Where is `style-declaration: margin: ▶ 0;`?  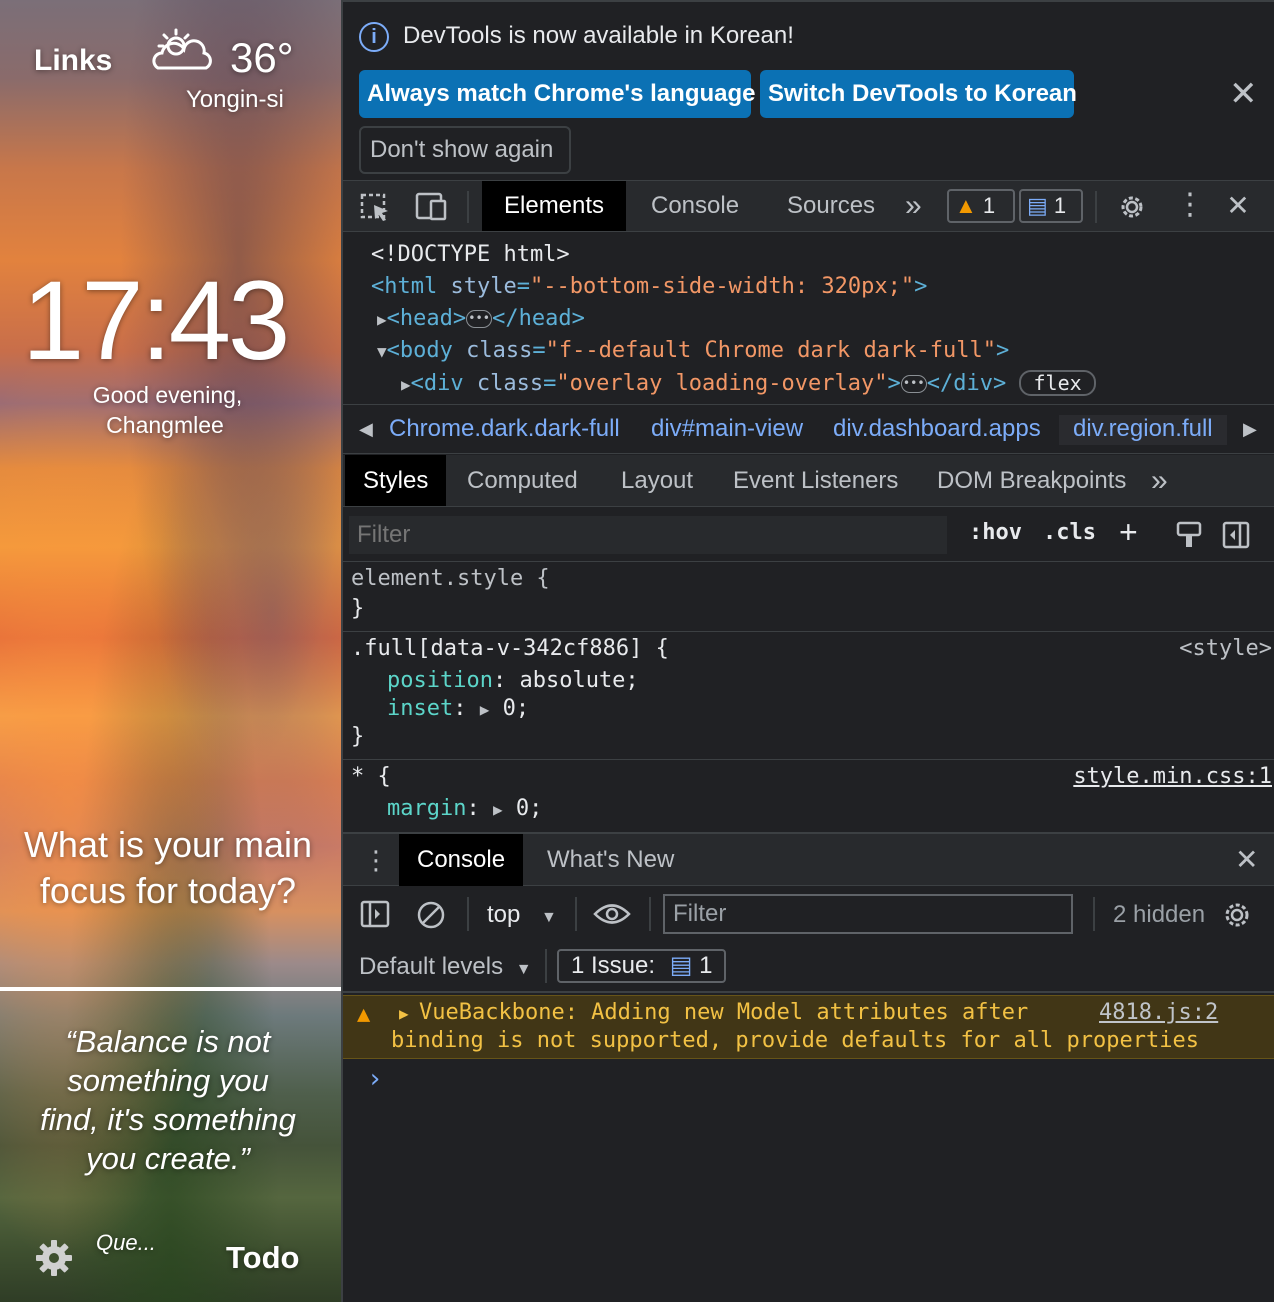 style-declaration: margin: ▶ 0; is located at coordinates (464, 808).